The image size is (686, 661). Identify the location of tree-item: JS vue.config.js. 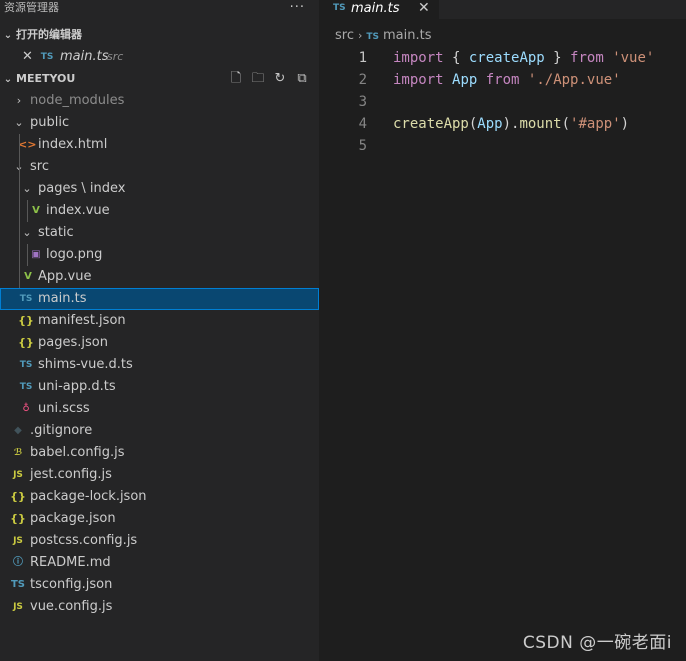
(159, 607).